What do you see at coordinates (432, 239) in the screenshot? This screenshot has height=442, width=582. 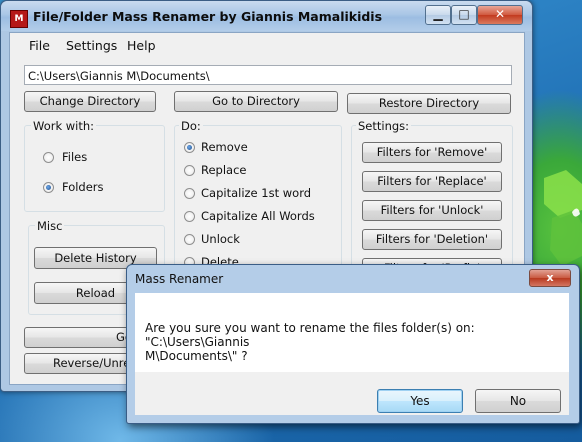 I see `filters-deletion-button: Filters for 'Deletion'` at bounding box center [432, 239].